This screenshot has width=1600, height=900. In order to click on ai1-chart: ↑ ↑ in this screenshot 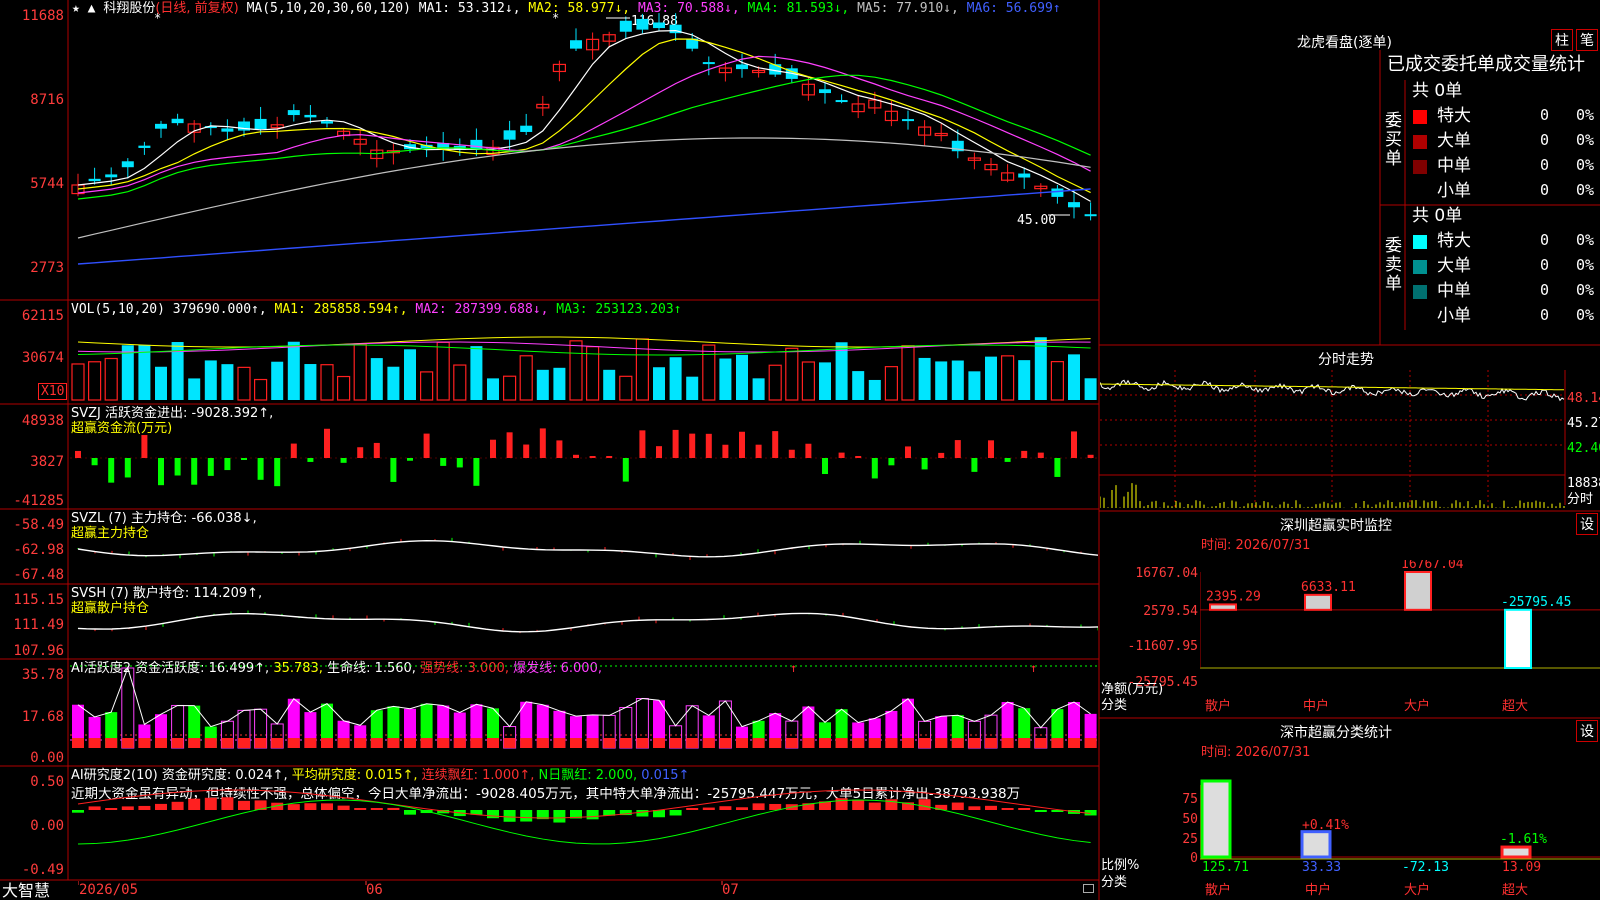, I will do `click(584, 712)`.